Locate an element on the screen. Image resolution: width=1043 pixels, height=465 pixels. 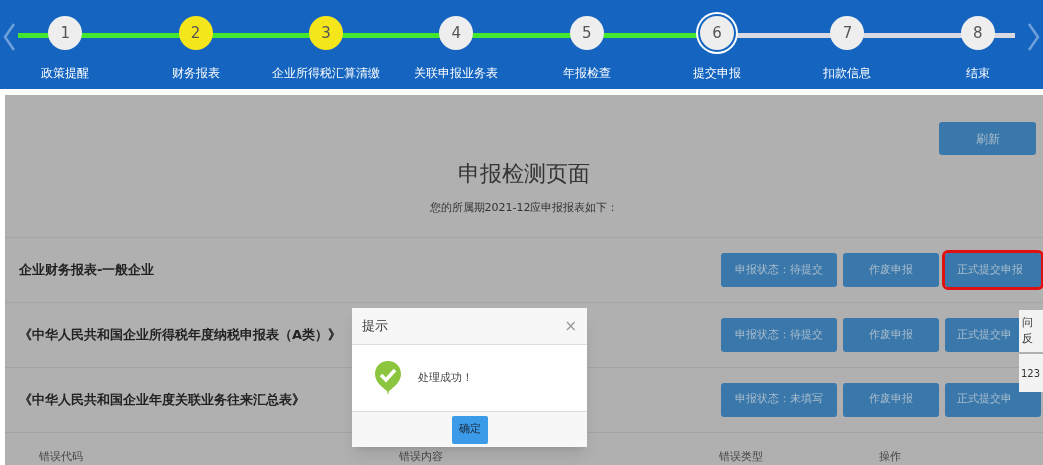
ok-button: 确定 is located at coordinates (469, 429).